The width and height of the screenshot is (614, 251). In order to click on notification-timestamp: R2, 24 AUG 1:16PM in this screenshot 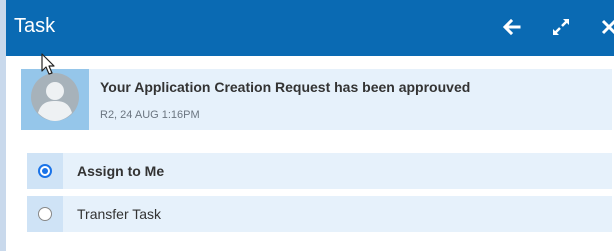, I will do `click(150, 115)`.